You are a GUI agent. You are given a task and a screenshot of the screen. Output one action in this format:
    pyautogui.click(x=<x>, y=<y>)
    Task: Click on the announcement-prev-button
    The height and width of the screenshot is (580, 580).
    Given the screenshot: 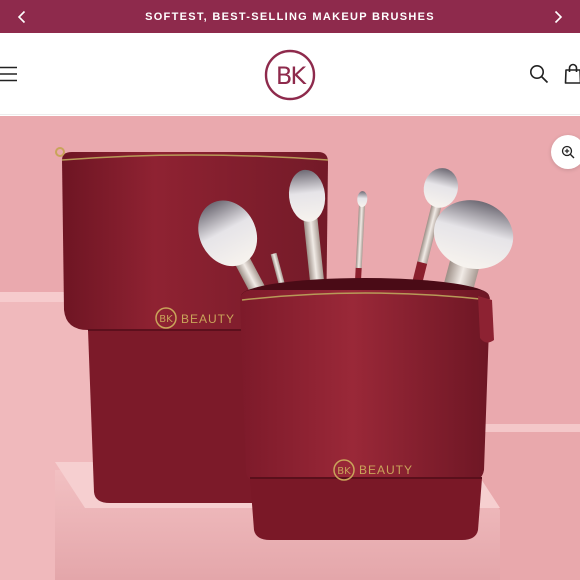 What is the action you would take?
    pyautogui.click(x=22, y=16)
    